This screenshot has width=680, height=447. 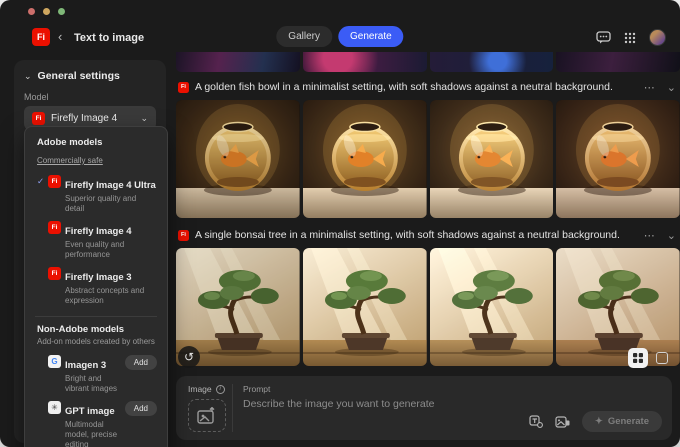 What do you see at coordinates (91, 383) in the screenshot?
I see `model-description: Bright and vibrant images` at bounding box center [91, 383].